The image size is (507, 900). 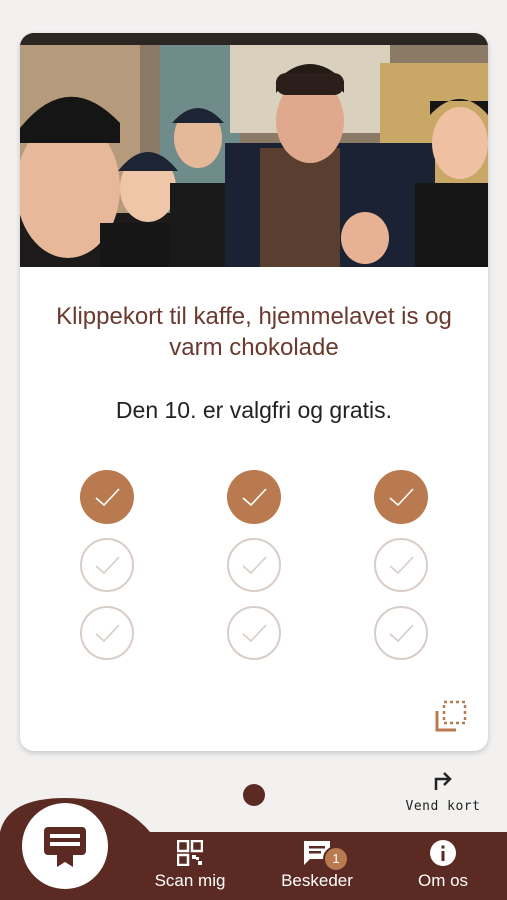 I want to click on flip-label: Vend kort, so click(x=443, y=806).